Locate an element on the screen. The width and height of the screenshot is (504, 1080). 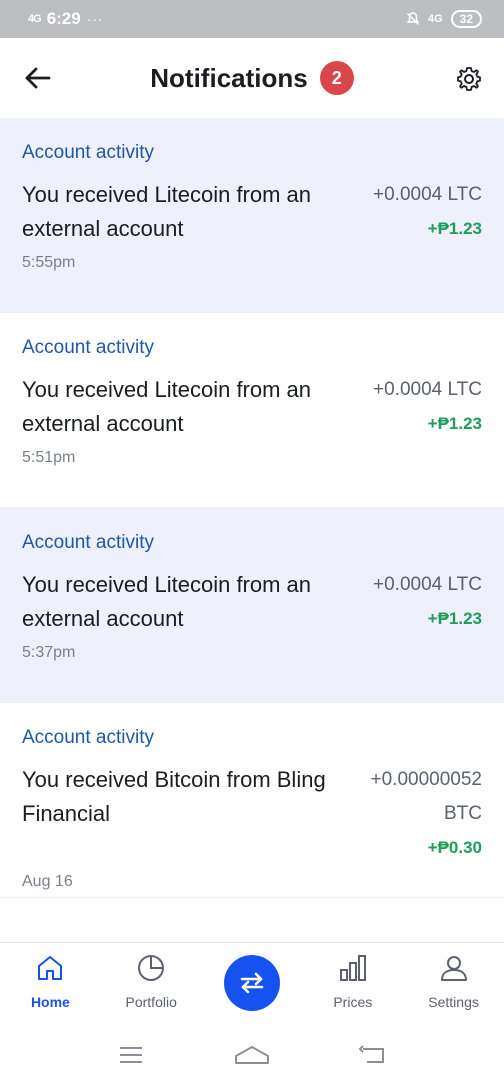
unread-count-badge: 2 is located at coordinates (336, 78).